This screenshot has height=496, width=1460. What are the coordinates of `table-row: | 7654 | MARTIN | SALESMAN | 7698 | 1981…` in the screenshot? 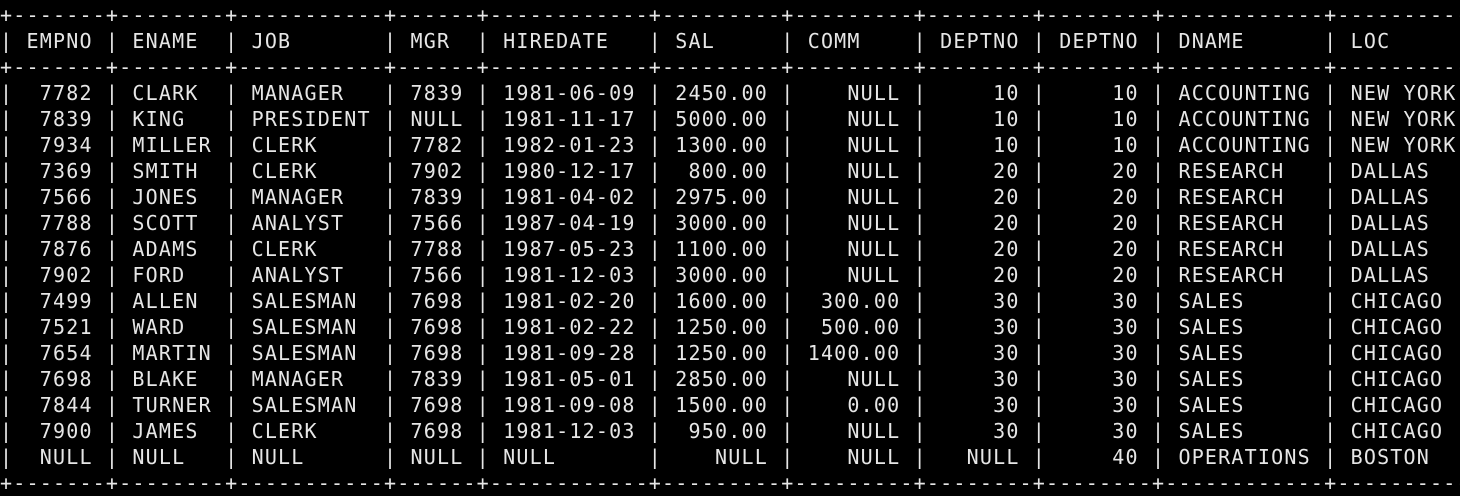 It's located at (730, 353).